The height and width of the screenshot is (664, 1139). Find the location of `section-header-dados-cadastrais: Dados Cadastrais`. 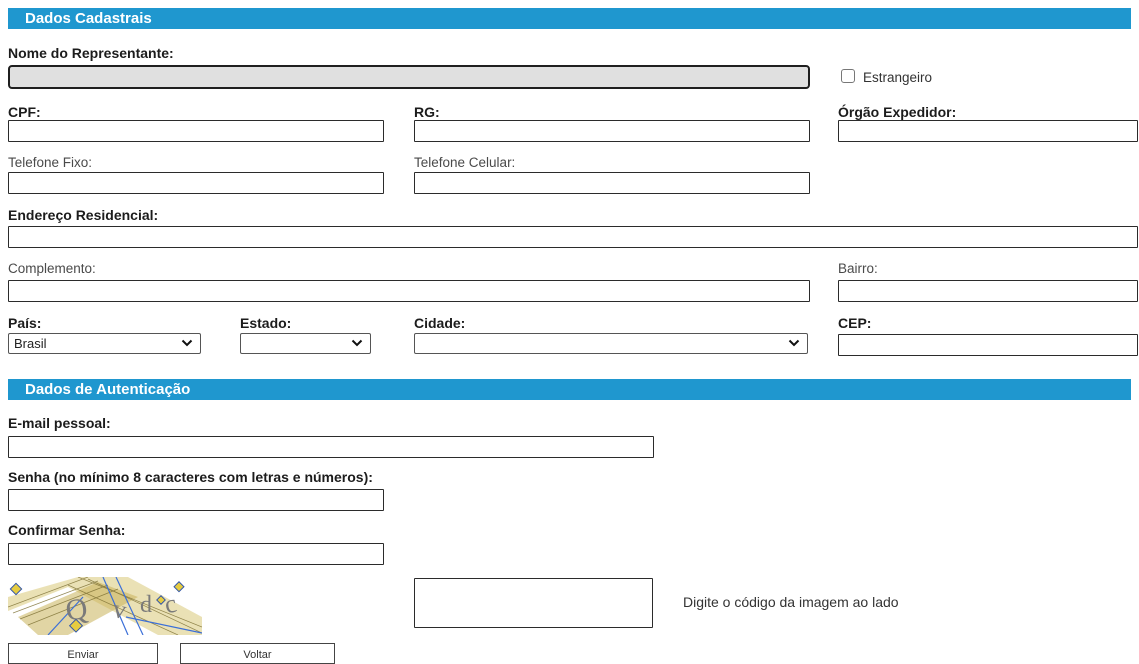

section-header-dados-cadastrais: Dados Cadastrais is located at coordinates (569, 18).